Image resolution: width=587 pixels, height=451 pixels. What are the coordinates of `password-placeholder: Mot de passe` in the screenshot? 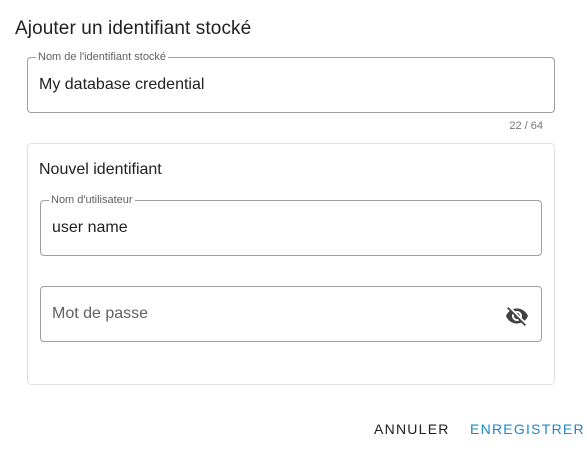 It's located at (100, 313).